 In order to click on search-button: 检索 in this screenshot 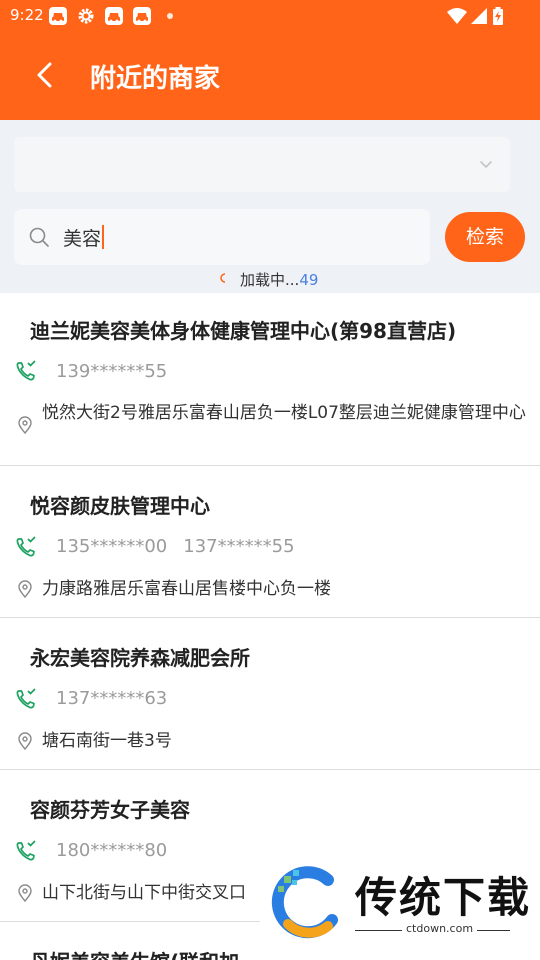, I will do `click(485, 237)`.